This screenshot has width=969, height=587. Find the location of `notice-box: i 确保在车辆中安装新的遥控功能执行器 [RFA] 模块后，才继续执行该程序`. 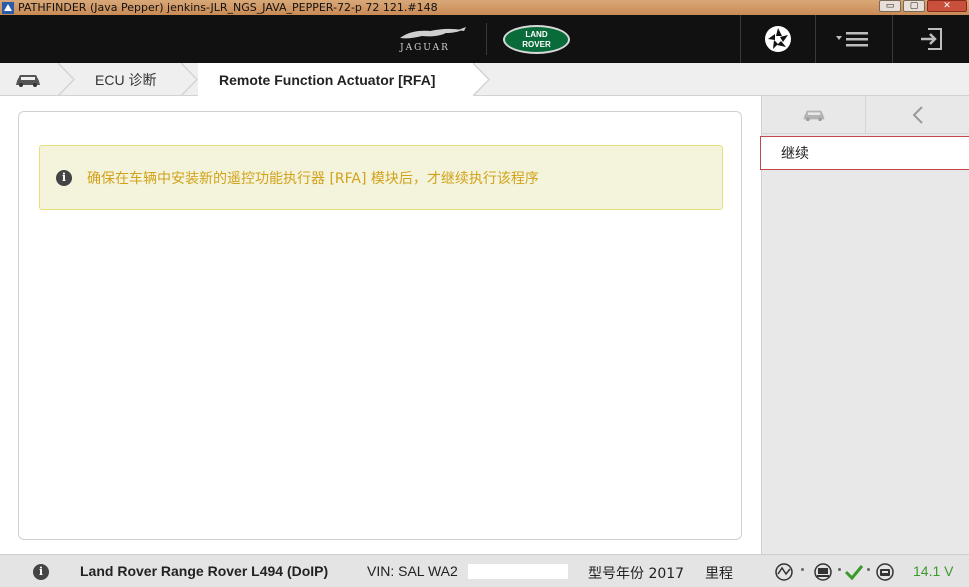

notice-box: i 确保在车辆中安装新的遥控功能执行器 [RFA] 模块后，才继续执行该程序 is located at coordinates (381, 177).